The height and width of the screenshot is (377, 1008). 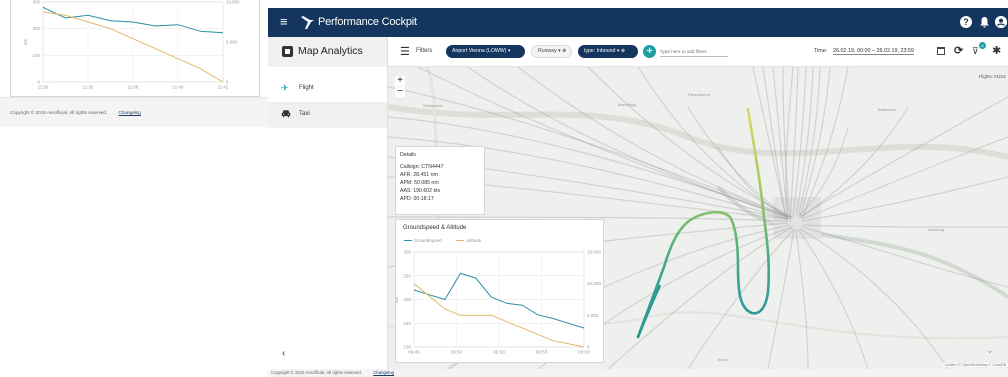 I want to click on flights-count: Flights: #1152, so click(x=992, y=76).